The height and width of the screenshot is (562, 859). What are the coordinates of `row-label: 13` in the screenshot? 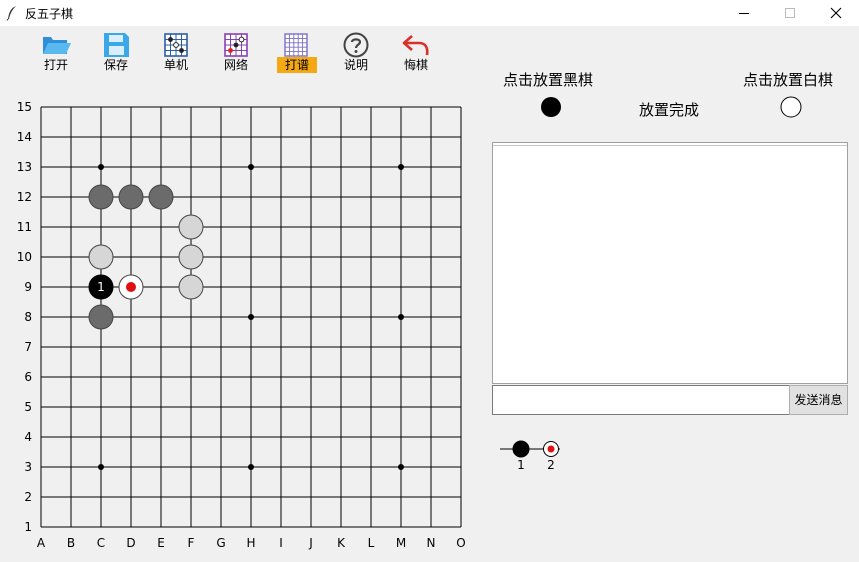 It's located at (24, 167).